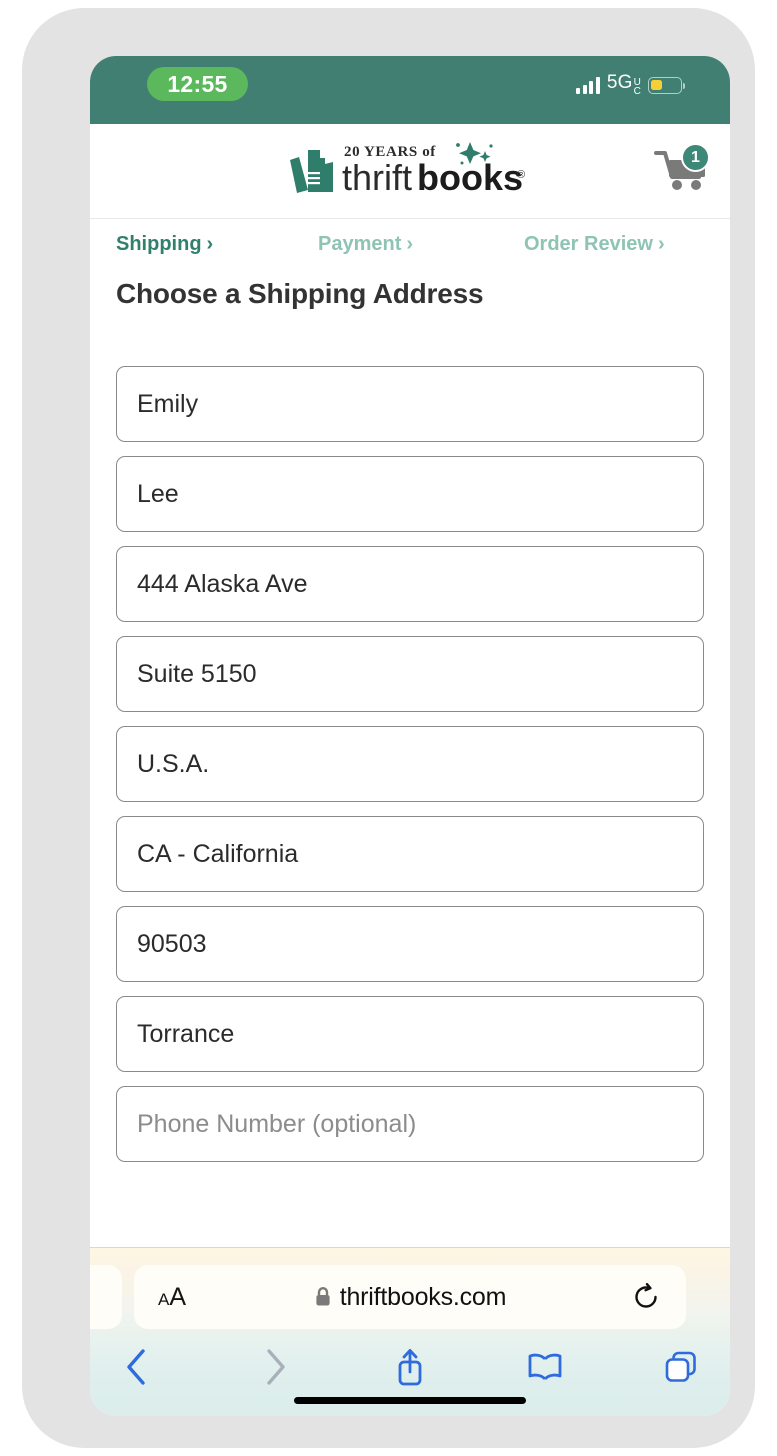  Describe the element at coordinates (521, 175) in the screenshot. I see `logo-registered-mark: ®` at that location.